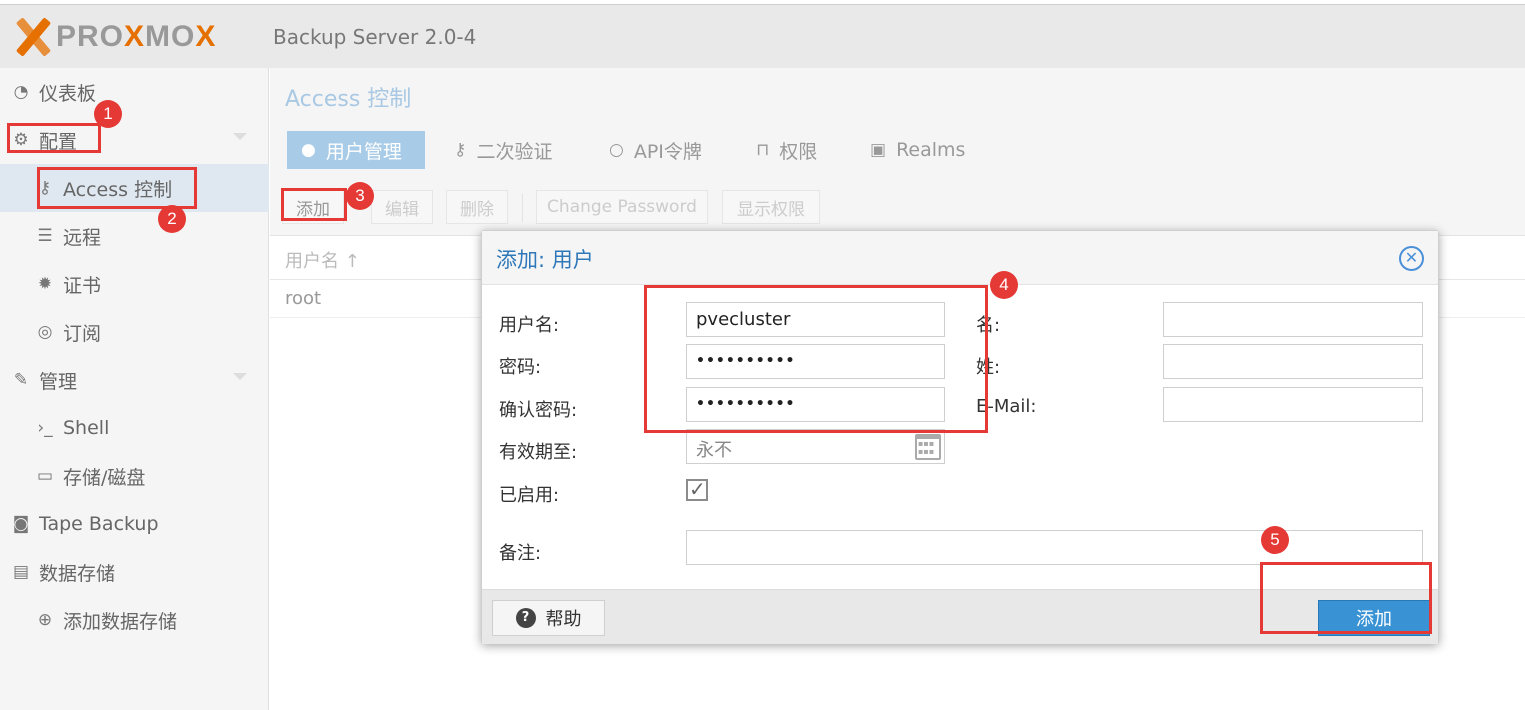 The image size is (1525, 710). I want to click on table-cell-username: root, so click(303, 298).